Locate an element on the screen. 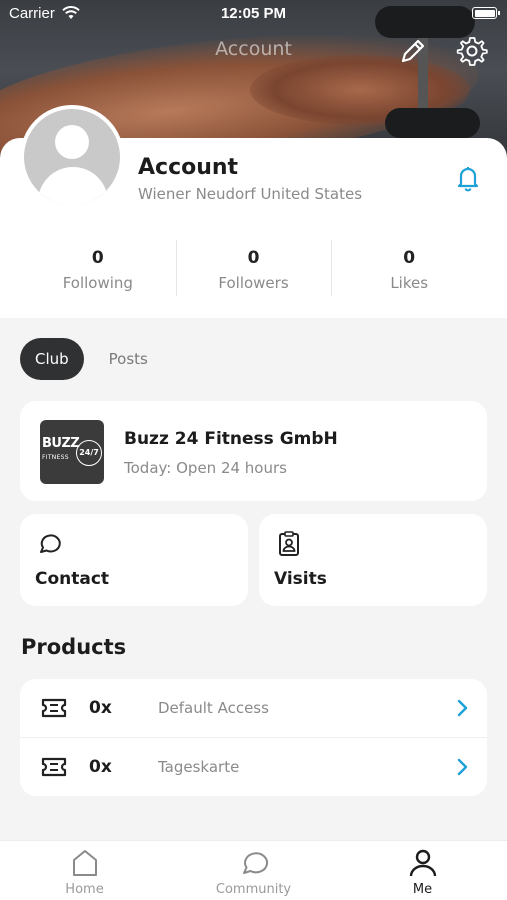 The image size is (507, 900). nav-label: Me is located at coordinates (422, 889).